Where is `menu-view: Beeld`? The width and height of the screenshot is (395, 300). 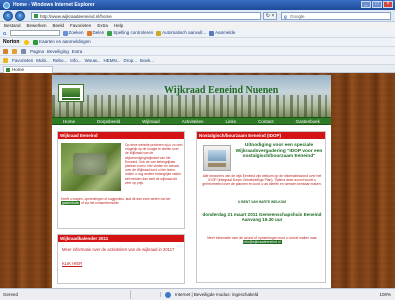 menu-view: Beeld is located at coordinates (59, 25).